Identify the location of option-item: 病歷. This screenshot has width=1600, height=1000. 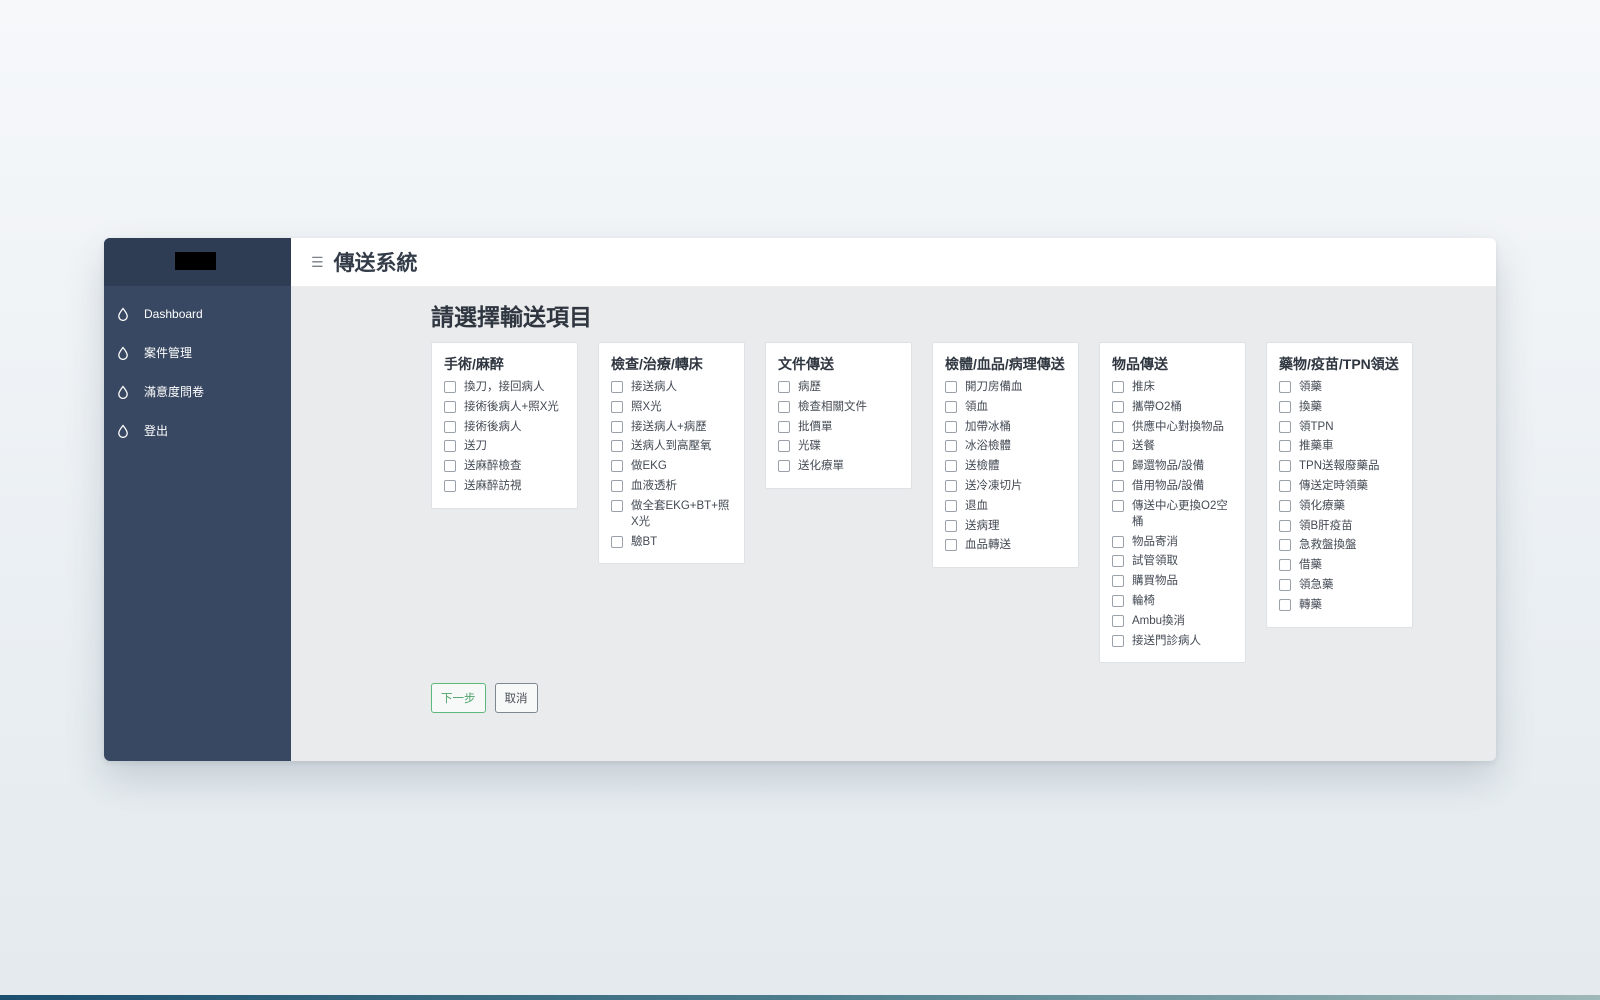
(838, 387).